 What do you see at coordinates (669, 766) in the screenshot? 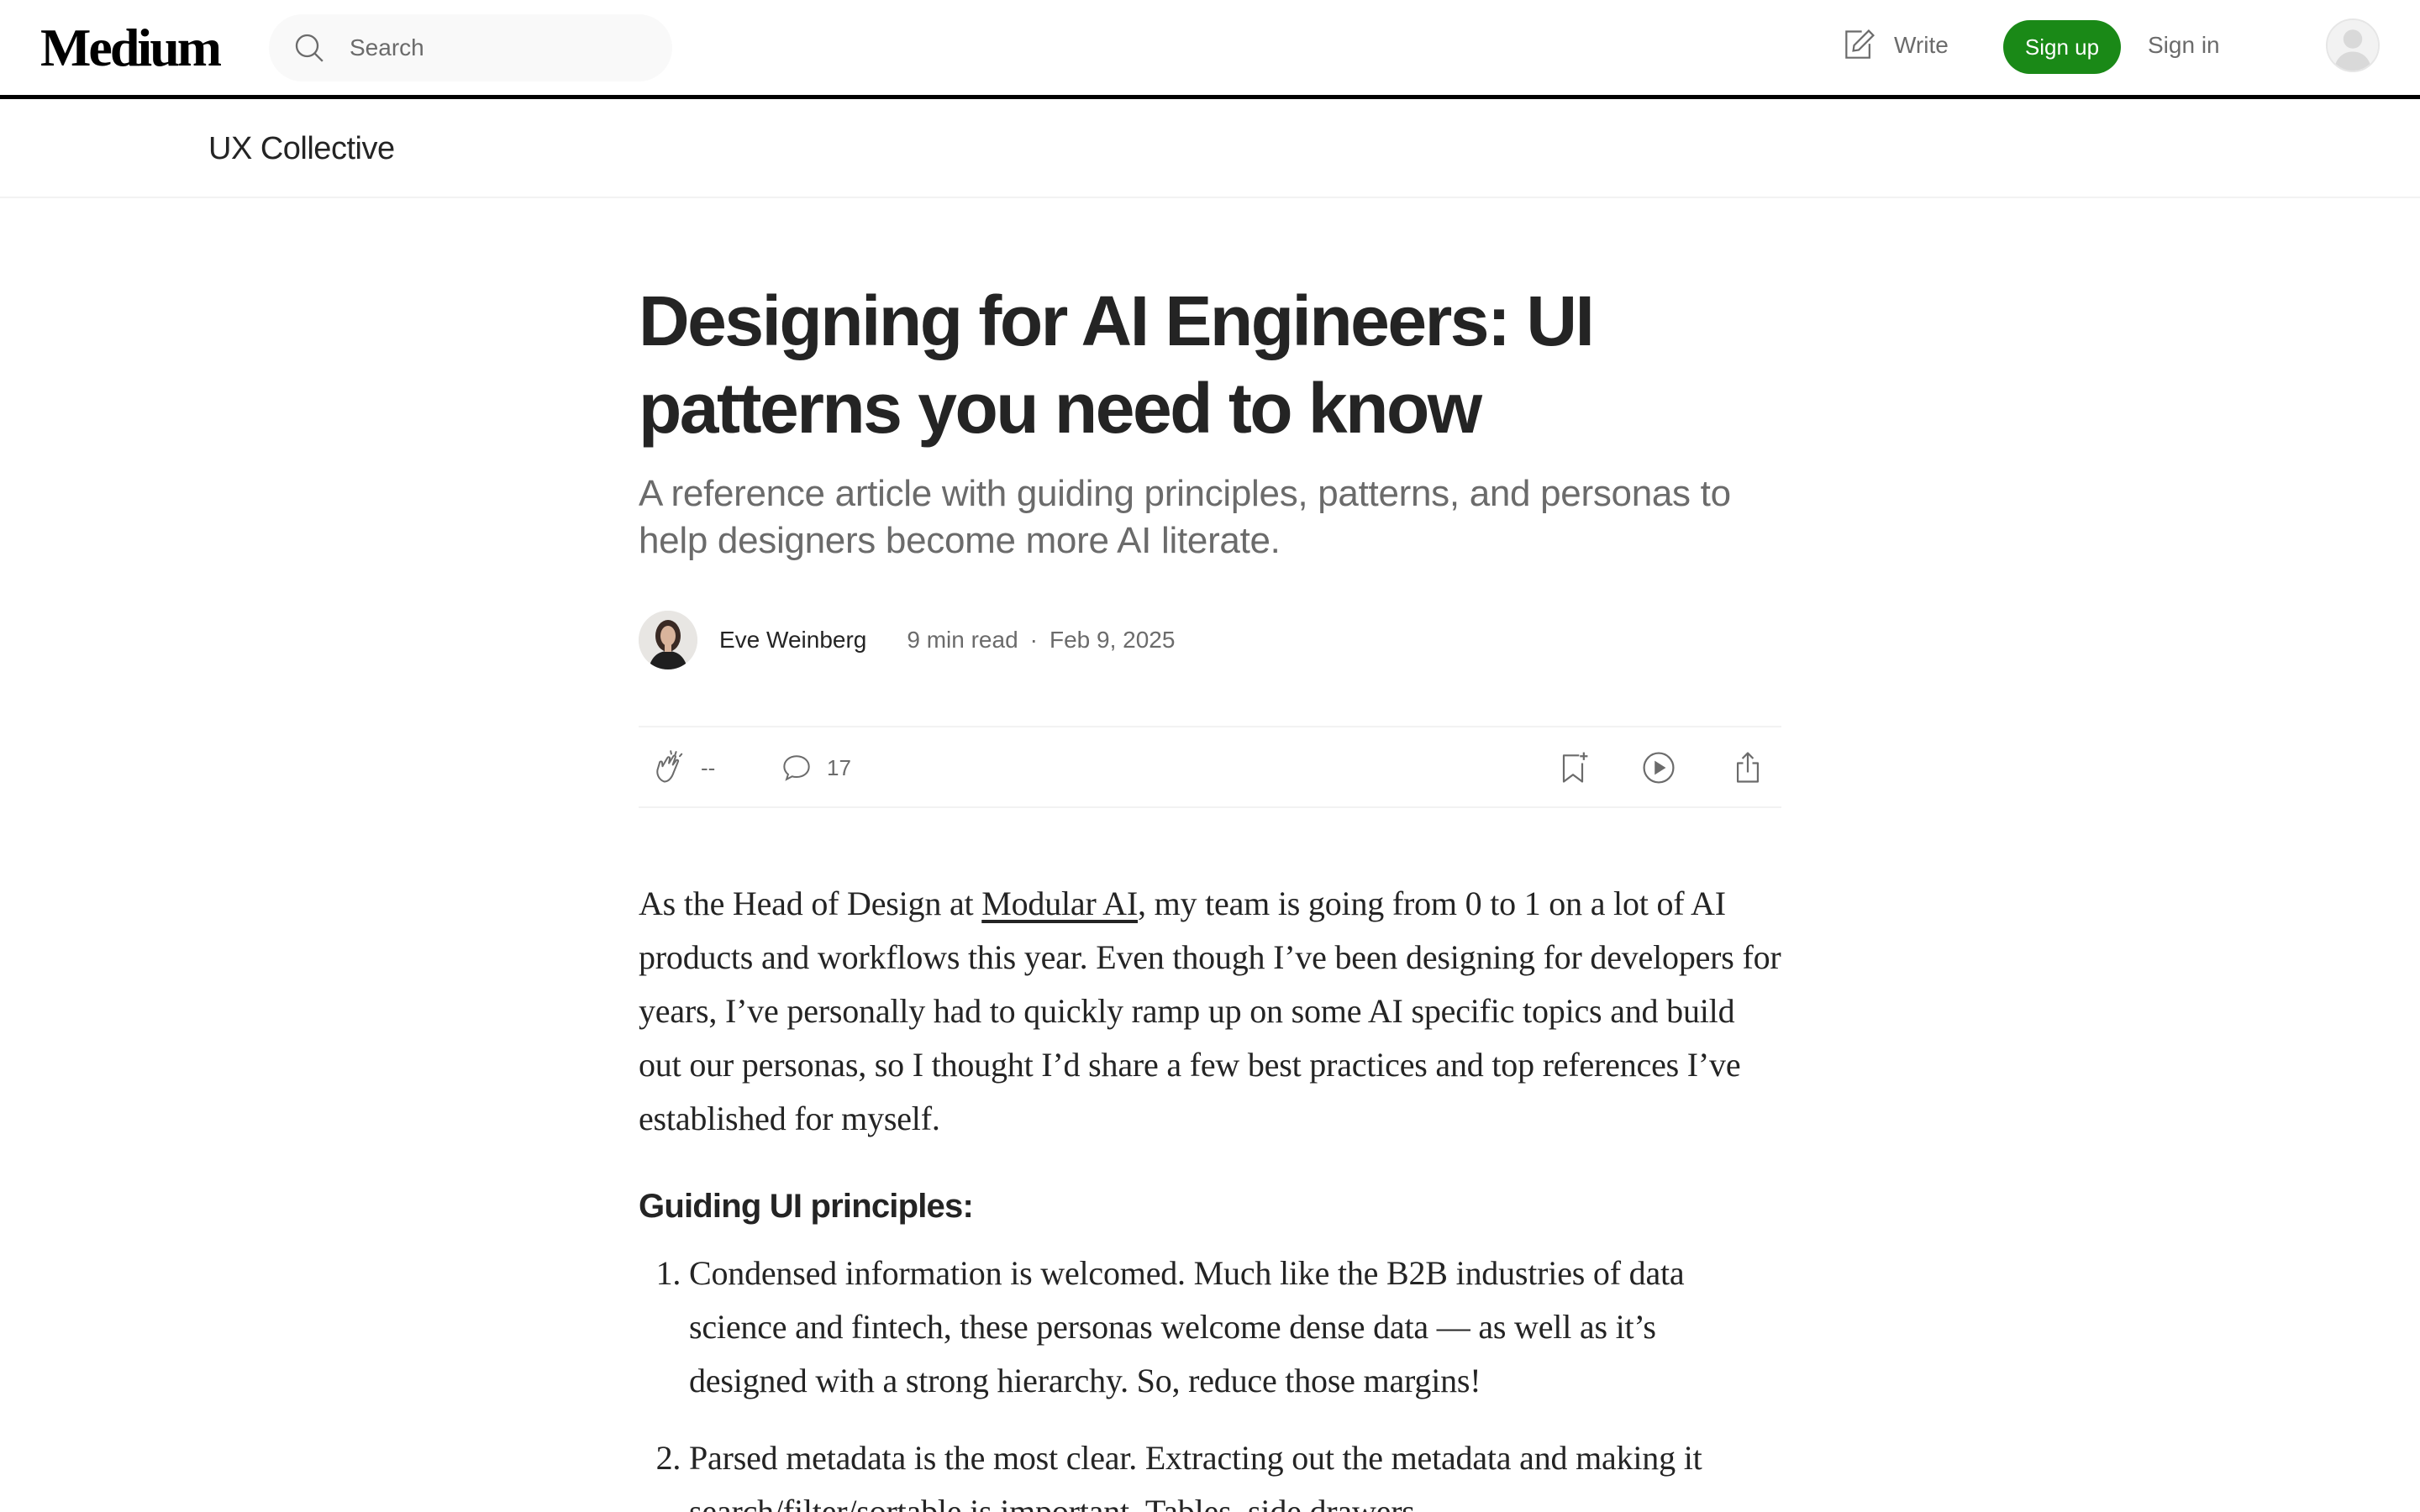
I see `clap-icon` at bounding box center [669, 766].